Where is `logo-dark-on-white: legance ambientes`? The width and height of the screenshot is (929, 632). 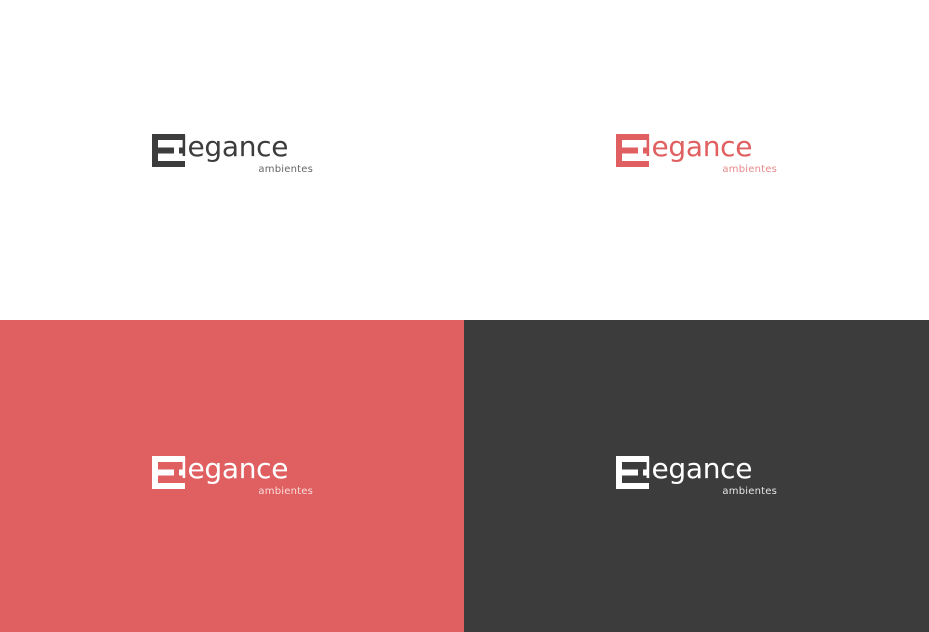
logo-dark-on-white: legance ambientes is located at coordinates (234, 156).